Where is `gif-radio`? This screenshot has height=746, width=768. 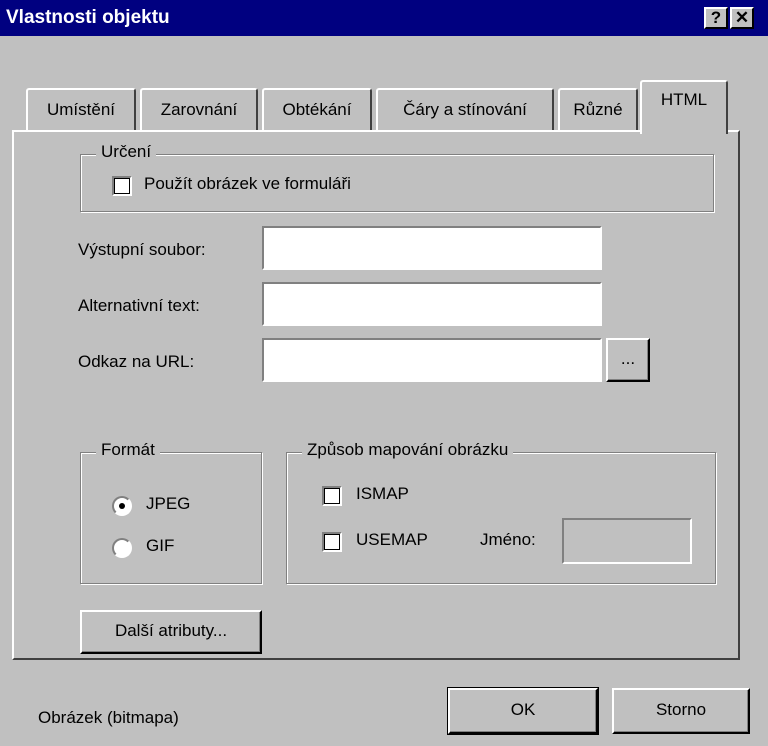 gif-radio is located at coordinates (122, 548).